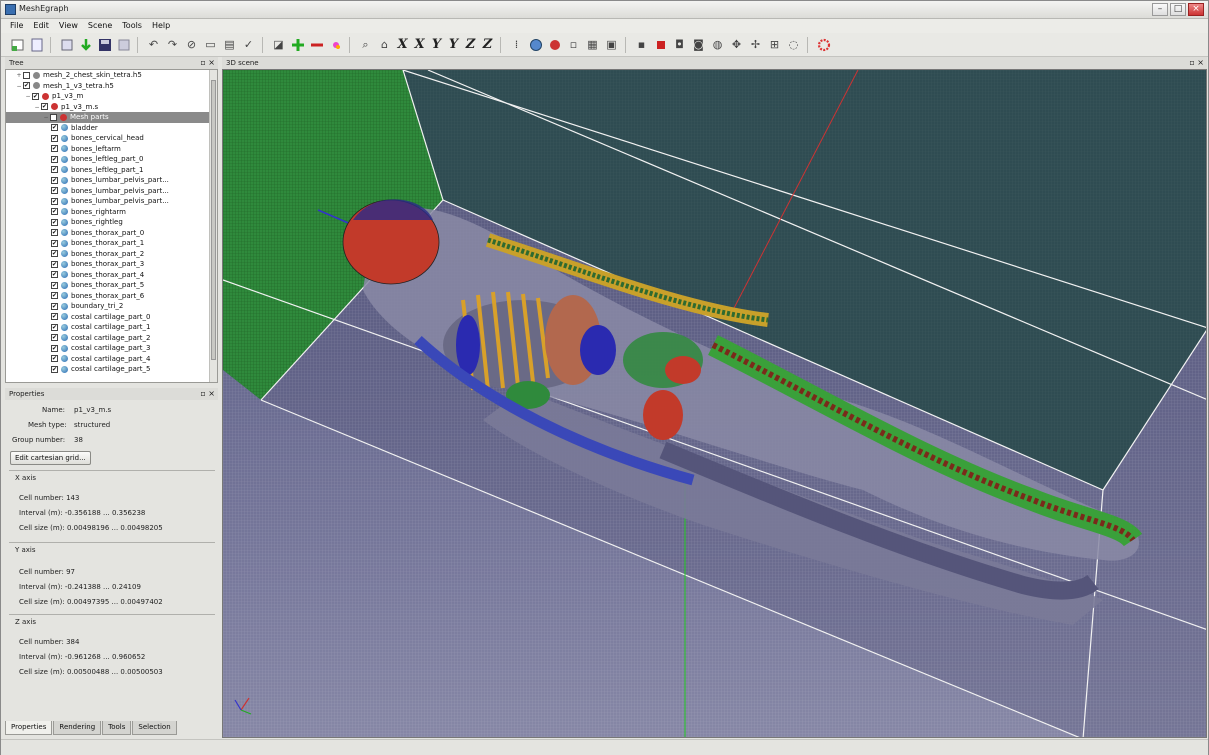 This screenshot has height=755, width=1209. Describe the element at coordinates (111, 96) in the screenshot. I see `tree-item: − ✔ p1_v3_m` at that location.